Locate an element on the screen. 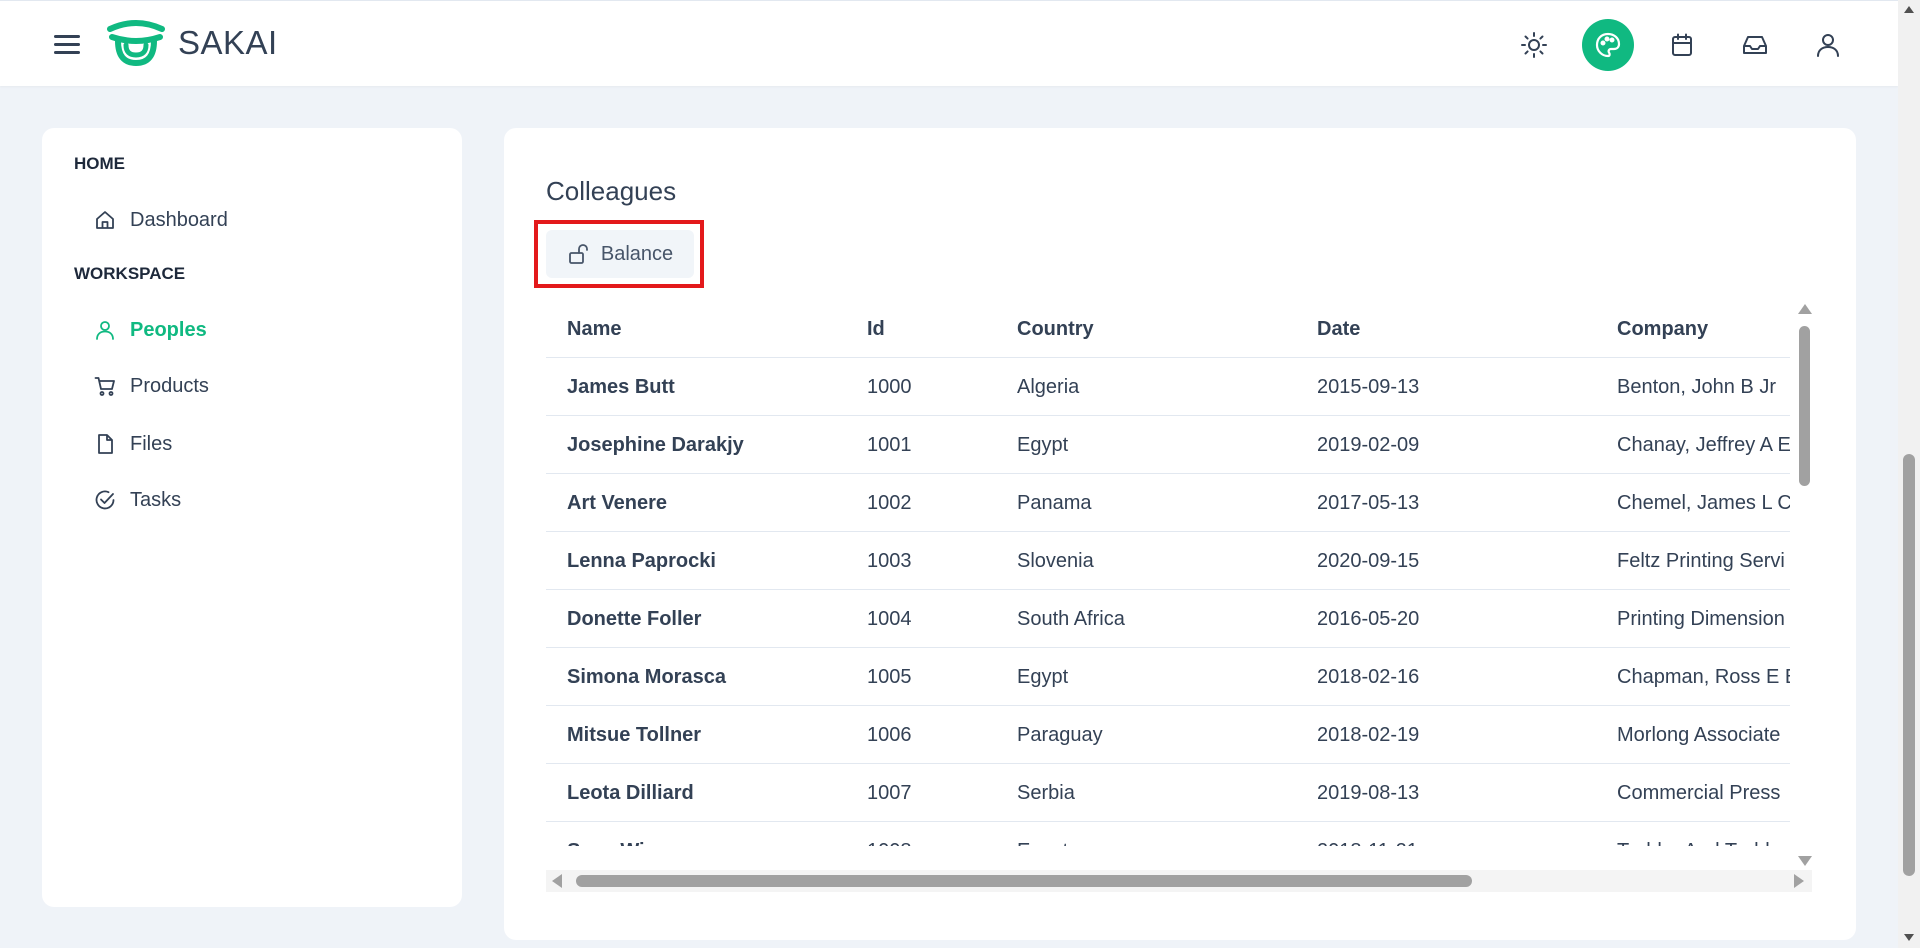 The height and width of the screenshot is (948, 1920). cell-date: 2017-05-13 is located at coordinates (1368, 503).